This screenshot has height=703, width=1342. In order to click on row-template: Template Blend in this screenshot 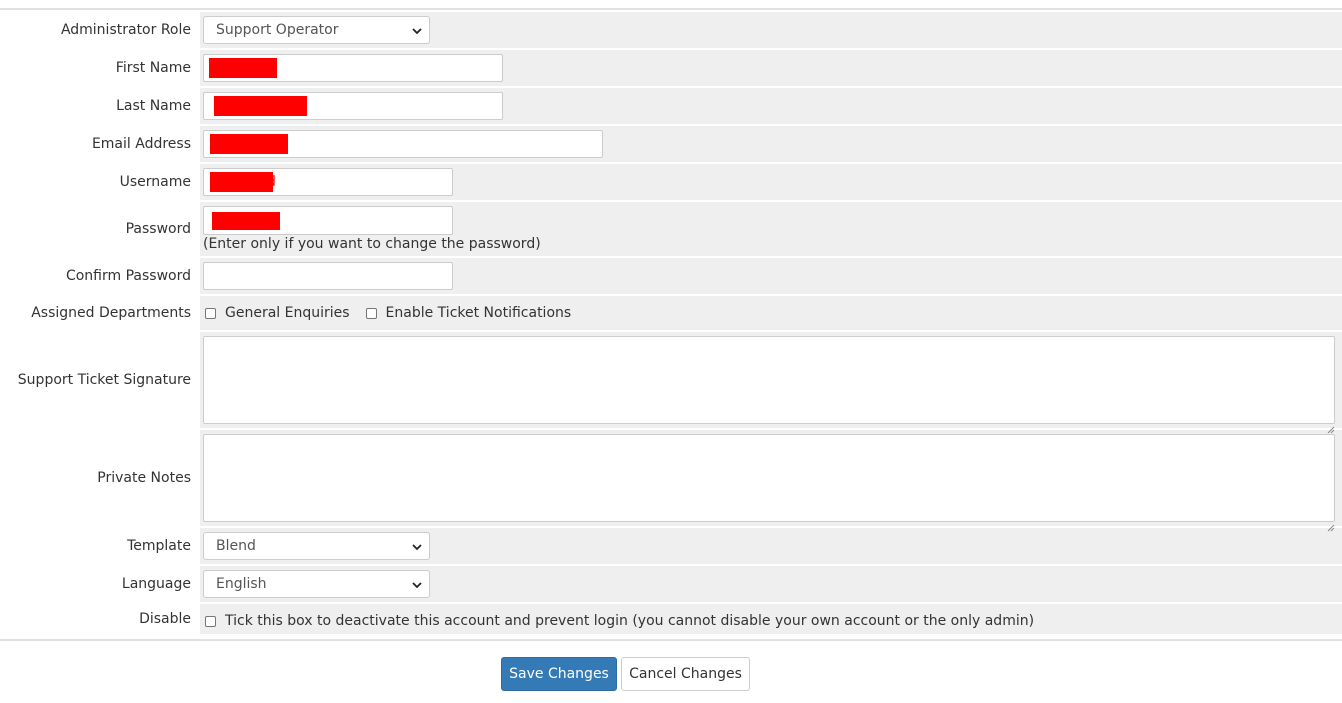, I will do `click(671, 547)`.